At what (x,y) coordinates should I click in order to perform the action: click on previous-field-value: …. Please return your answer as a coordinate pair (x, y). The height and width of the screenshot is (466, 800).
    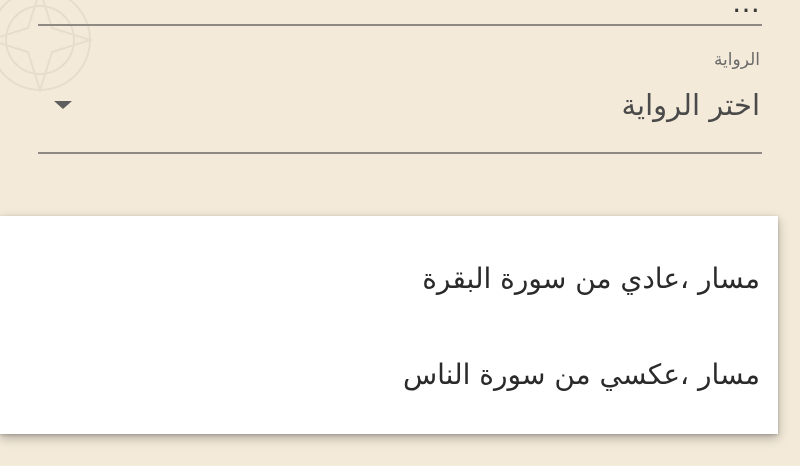
    Looking at the image, I should click on (746, 9).